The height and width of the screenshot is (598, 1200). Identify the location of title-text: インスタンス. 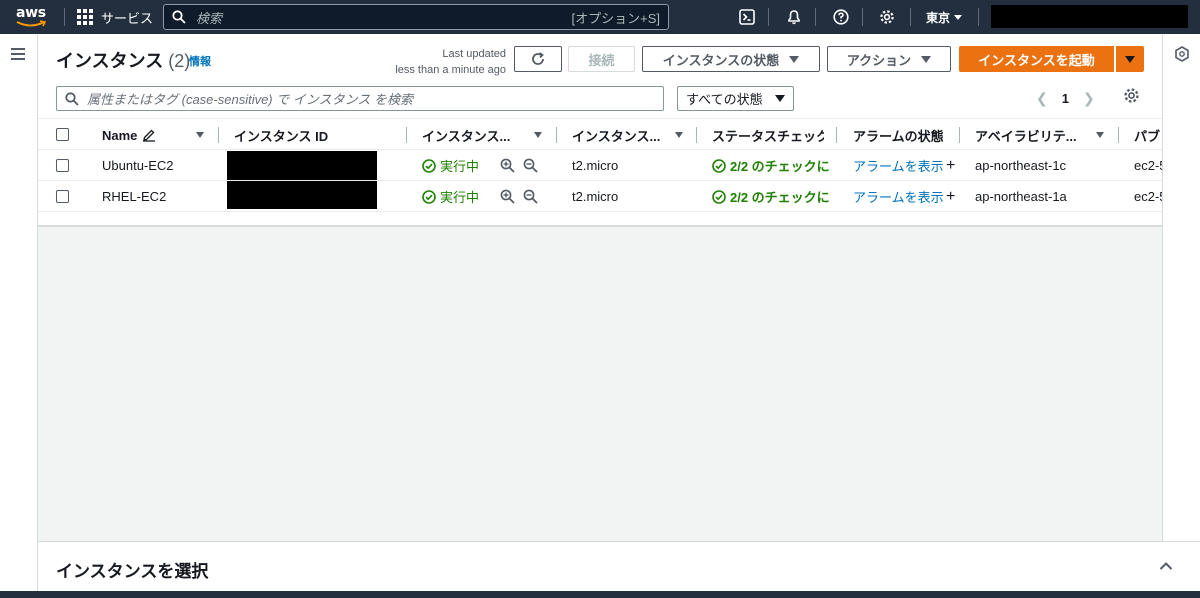
(110, 61).